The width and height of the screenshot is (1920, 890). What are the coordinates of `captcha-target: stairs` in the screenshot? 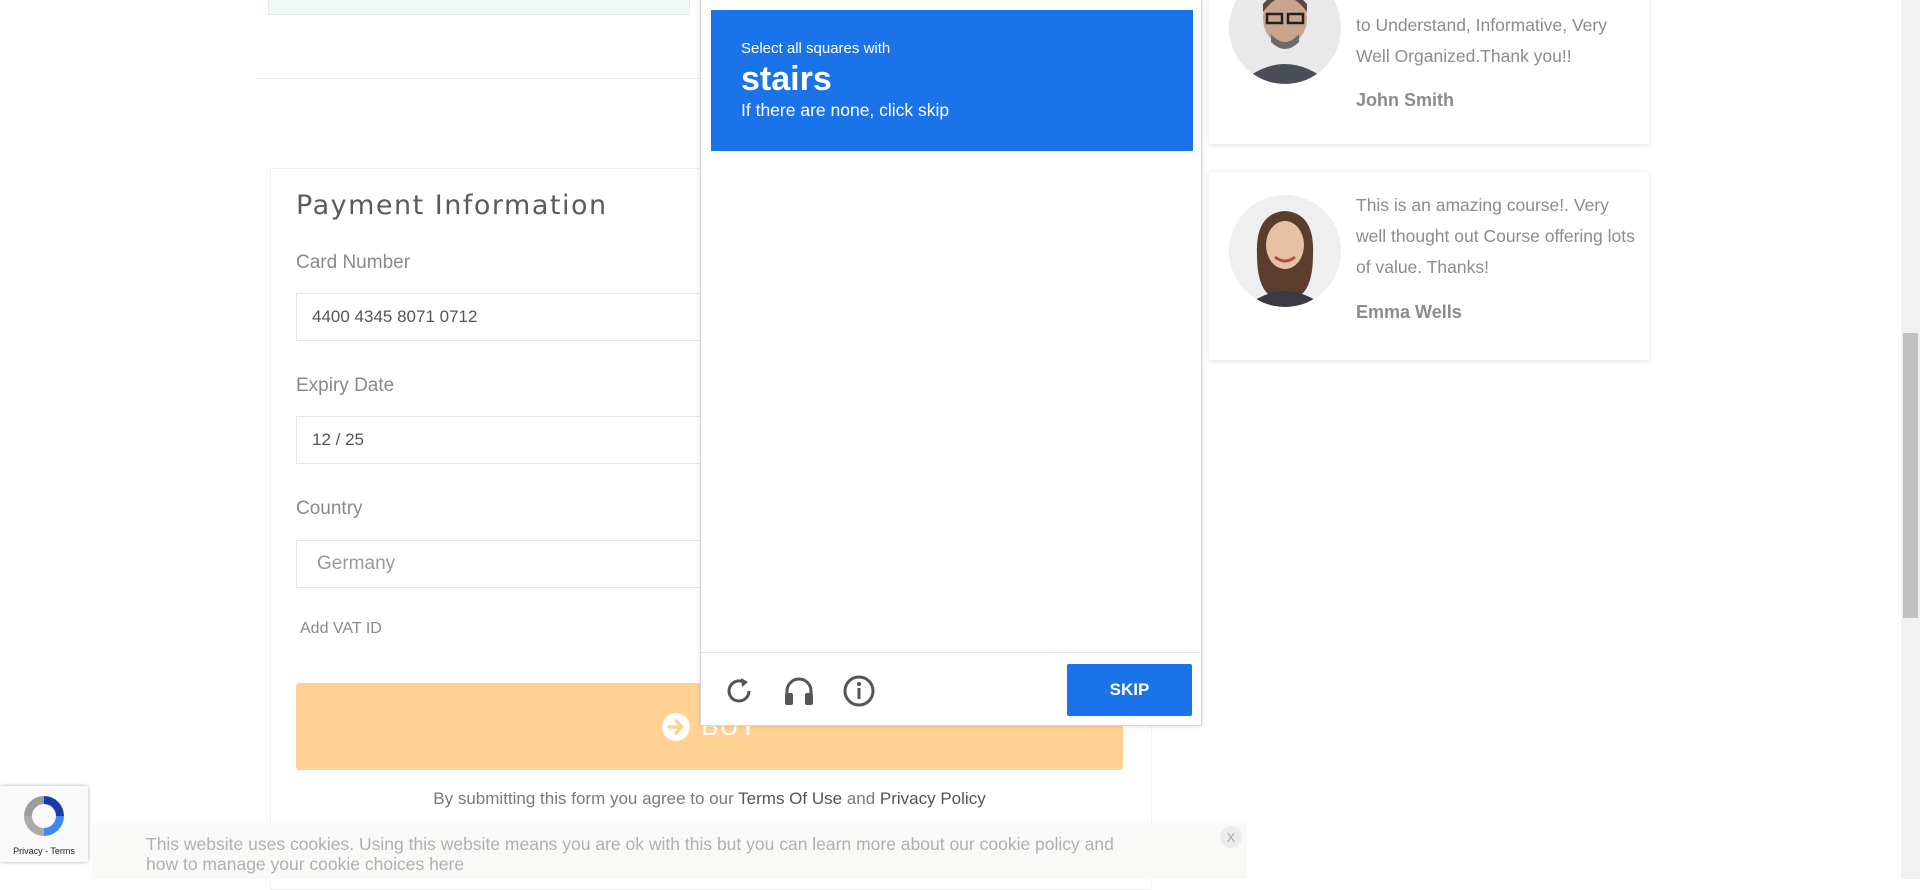 It's located at (786, 79).